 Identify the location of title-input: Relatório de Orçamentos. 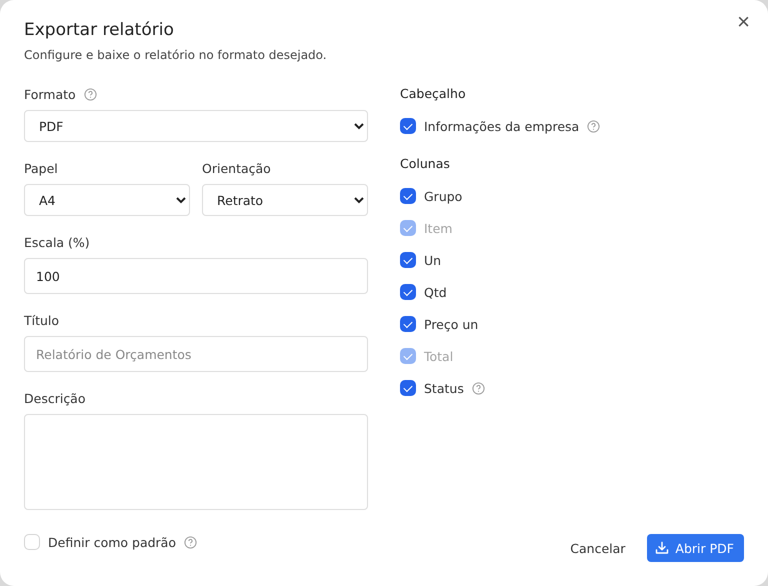
(196, 354).